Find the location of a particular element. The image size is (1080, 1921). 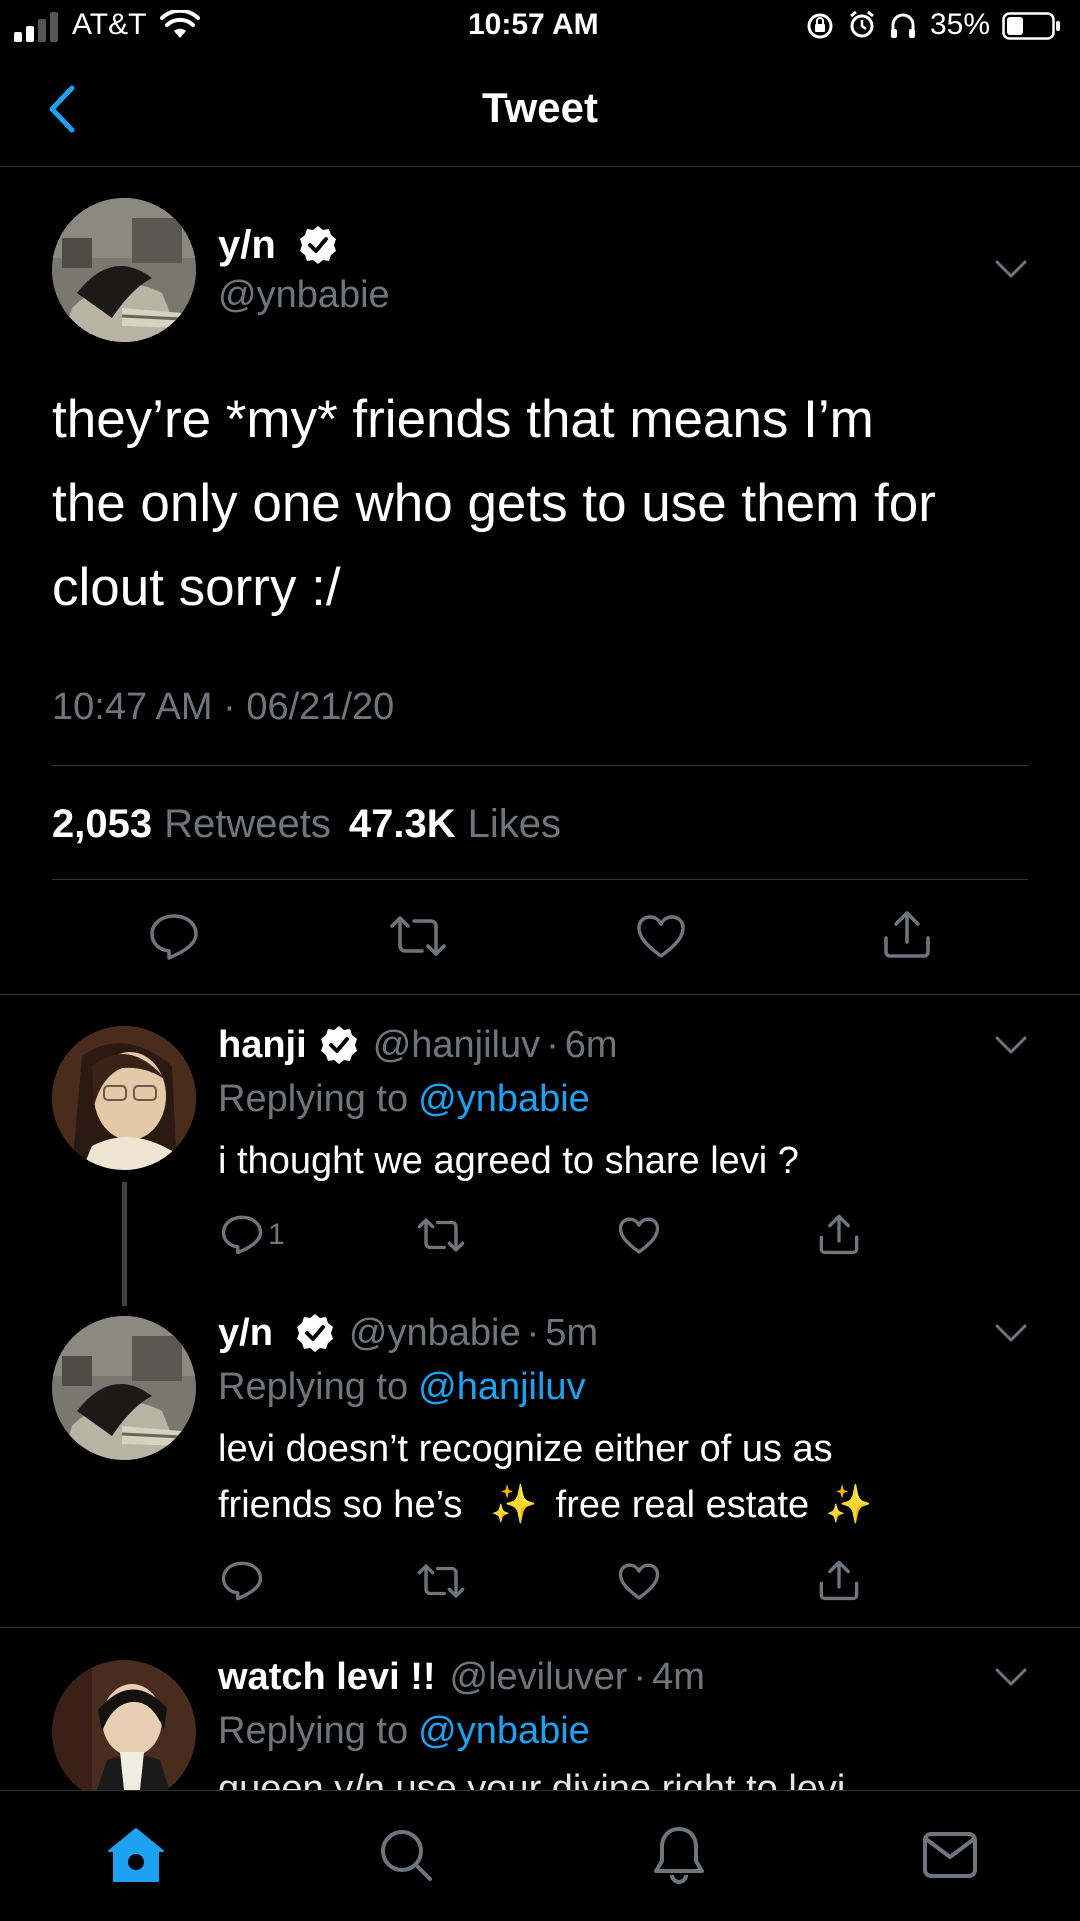

alarm-icon is located at coordinates (862, 24).